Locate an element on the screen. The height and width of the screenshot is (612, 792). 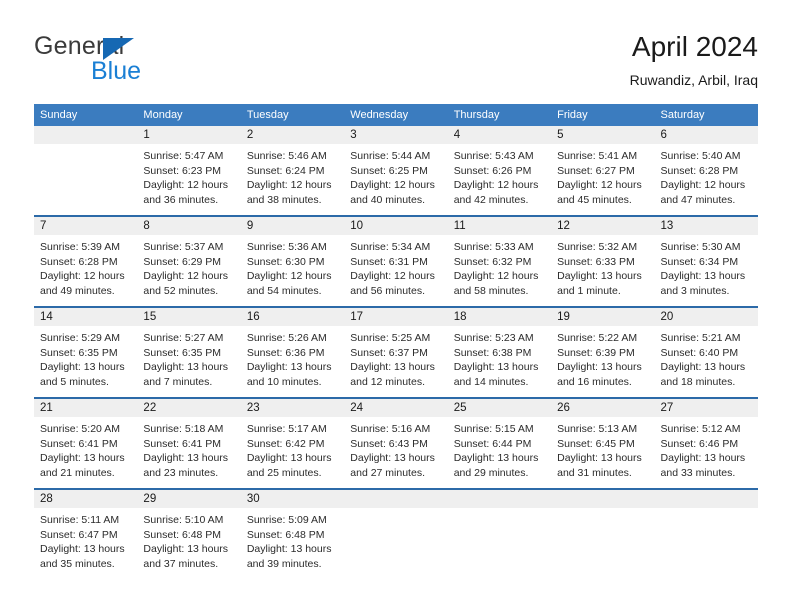
sunset-time: Sunset: 6:35 PM is located at coordinates (79, 352).